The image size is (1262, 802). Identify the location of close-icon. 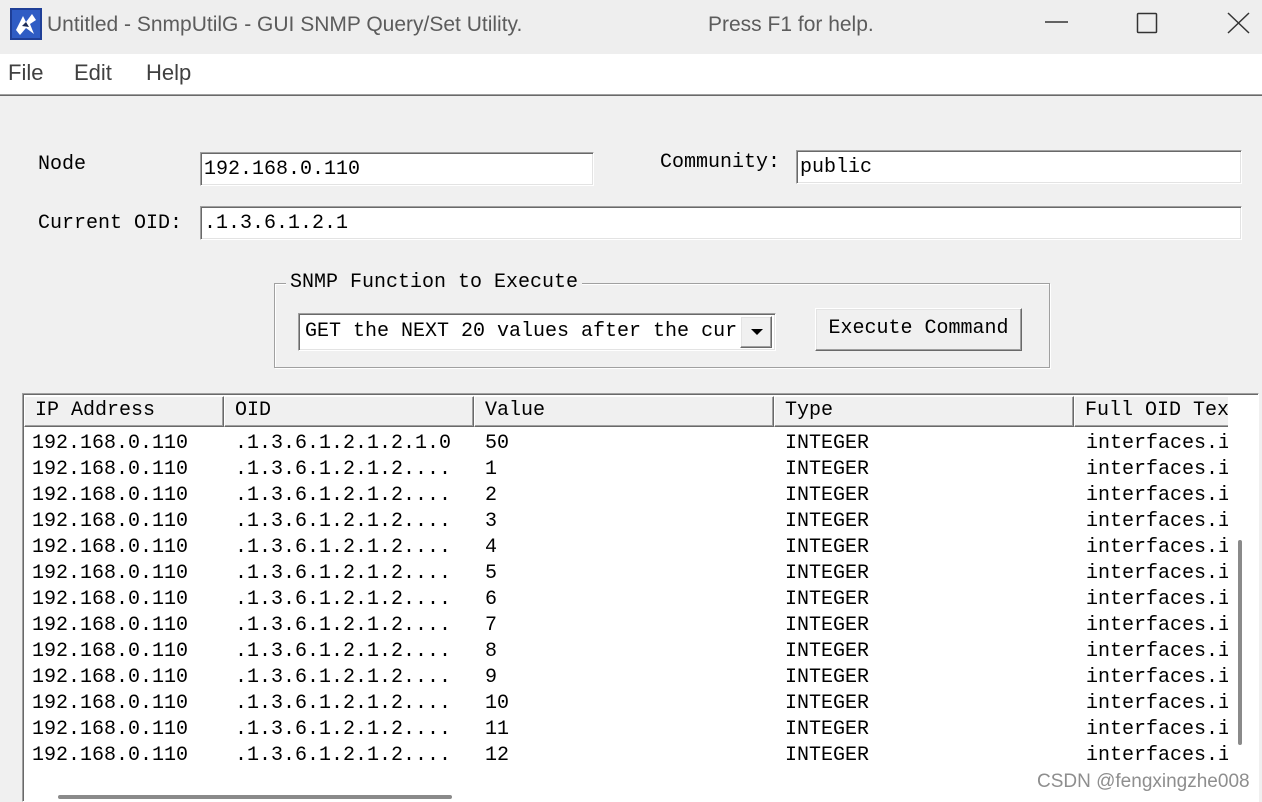
(1238, 23).